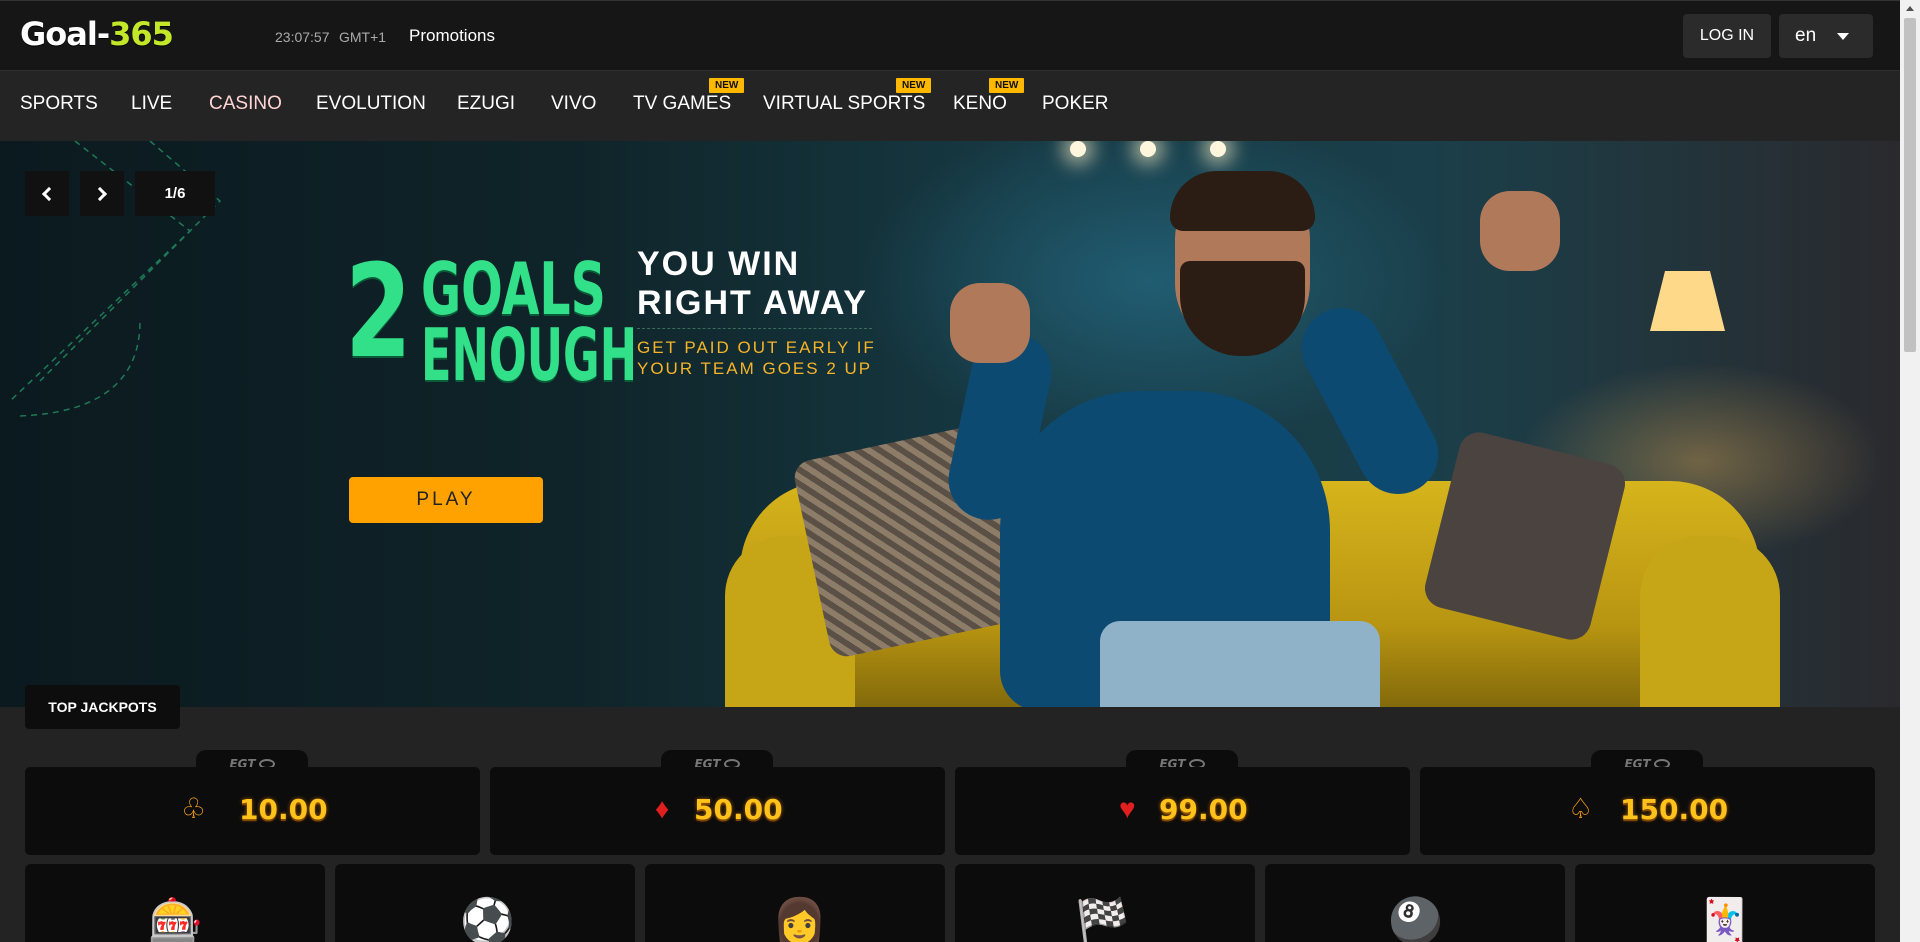  I want to click on slot-machine-icon: 🎰, so click(175, 919).